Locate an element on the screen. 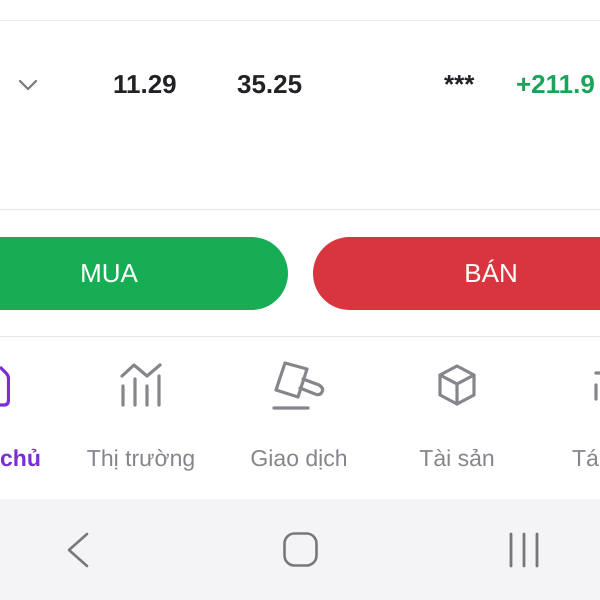  nav-tab: Thị trường is located at coordinates (141, 458).